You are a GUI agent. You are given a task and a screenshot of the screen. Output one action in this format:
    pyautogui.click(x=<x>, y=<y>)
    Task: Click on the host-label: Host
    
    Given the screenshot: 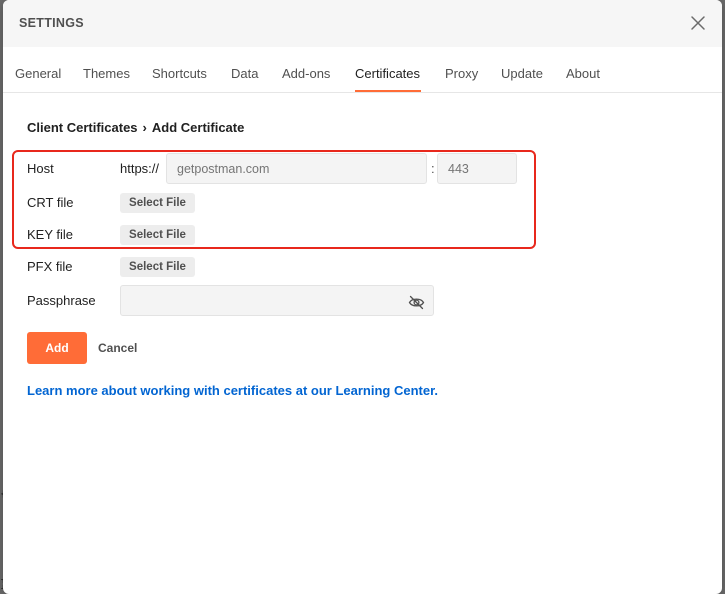 What is the action you would take?
    pyautogui.click(x=40, y=168)
    